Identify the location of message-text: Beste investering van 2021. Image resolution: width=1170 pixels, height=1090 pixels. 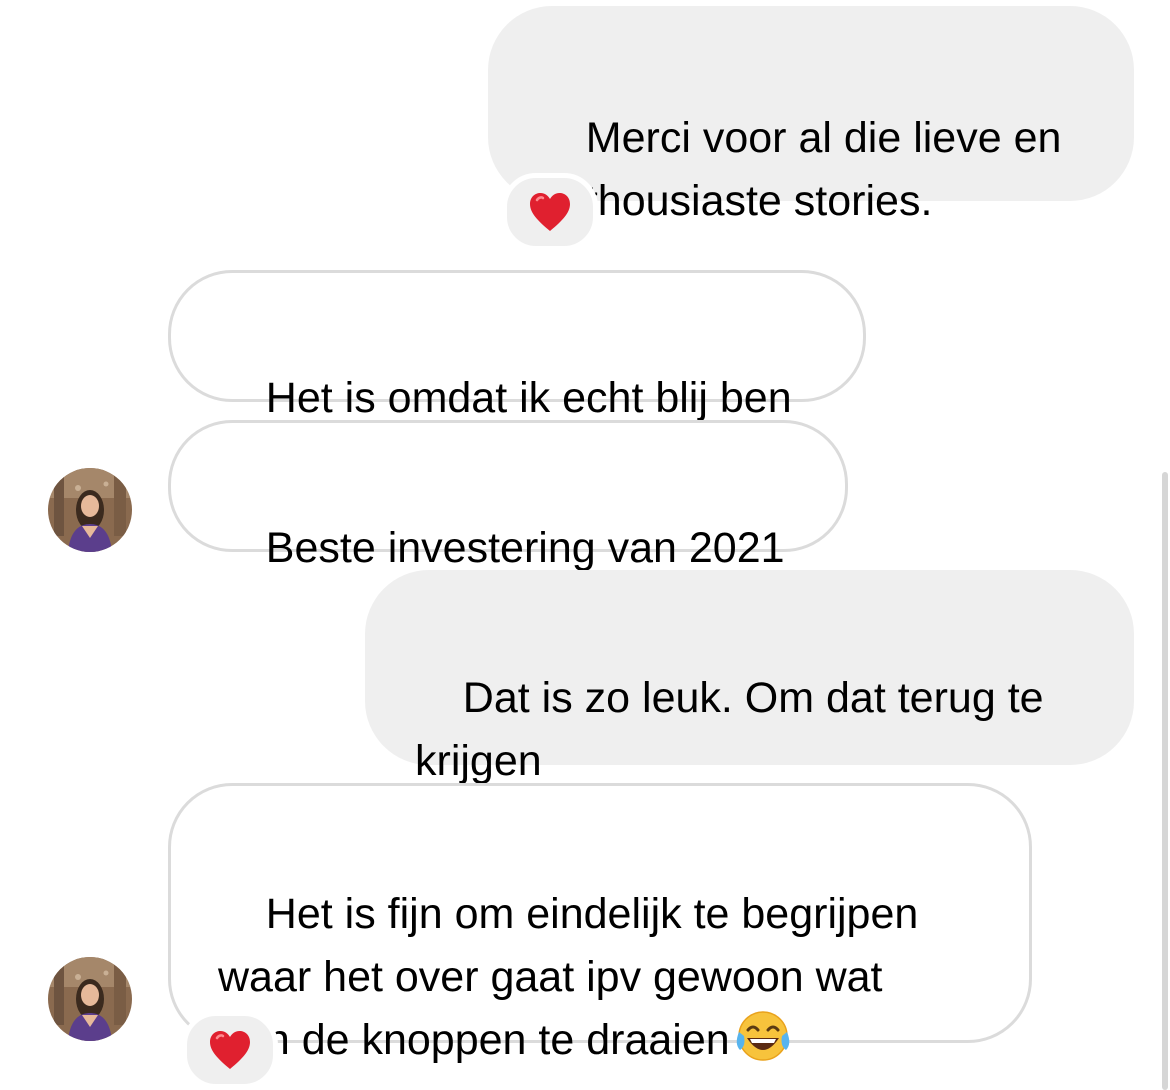
(525, 548).